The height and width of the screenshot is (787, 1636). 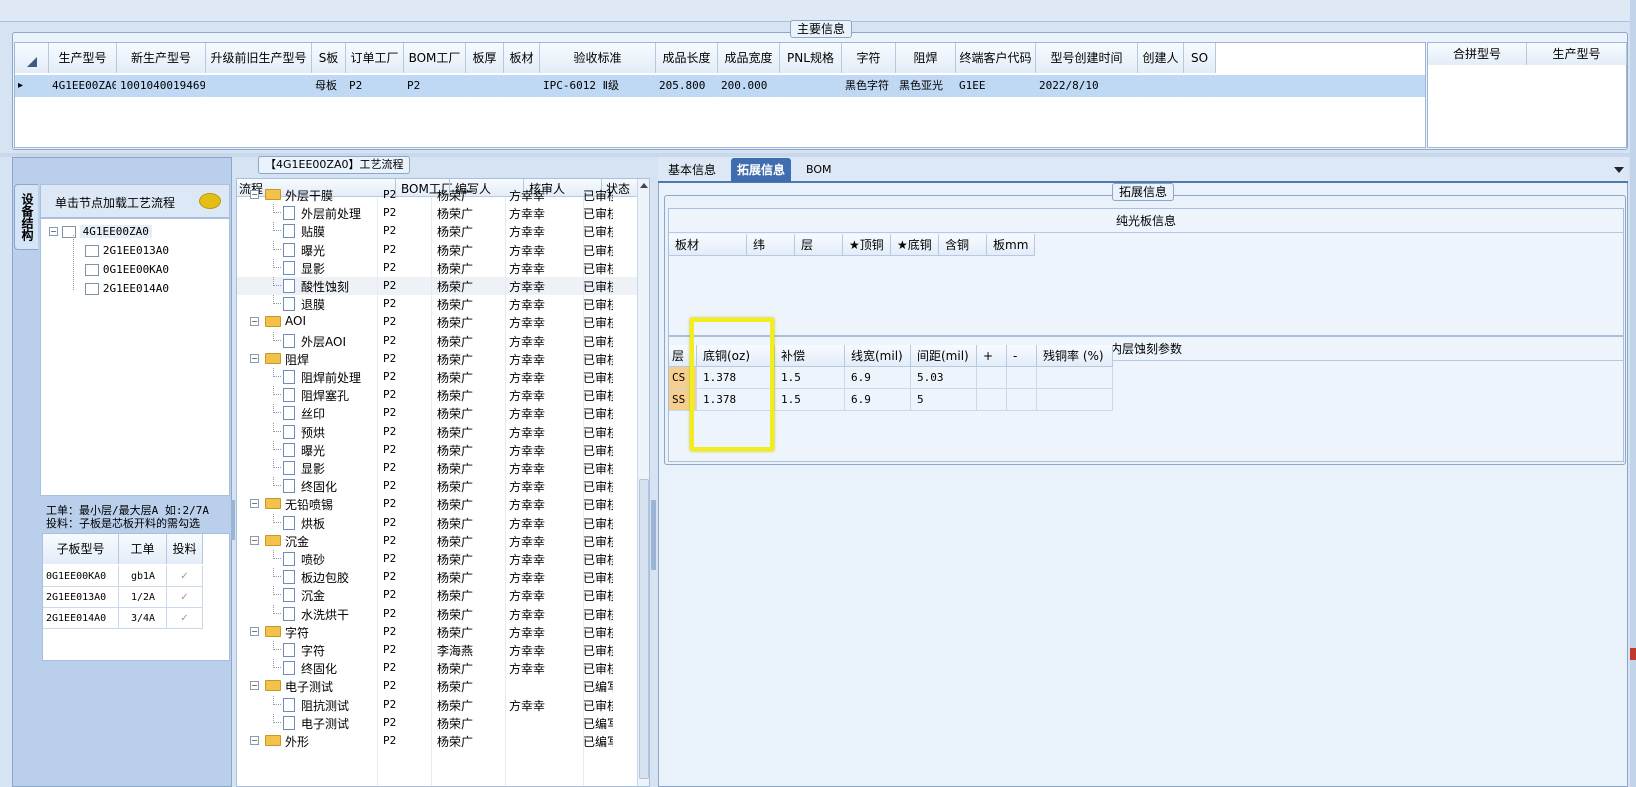 What do you see at coordinates (437, 614) in the screenshot?
I see `flow-step-row: 水洗烘干 P2 杨荣广 方幸幸 已审核` at bounding box center [437, 614].